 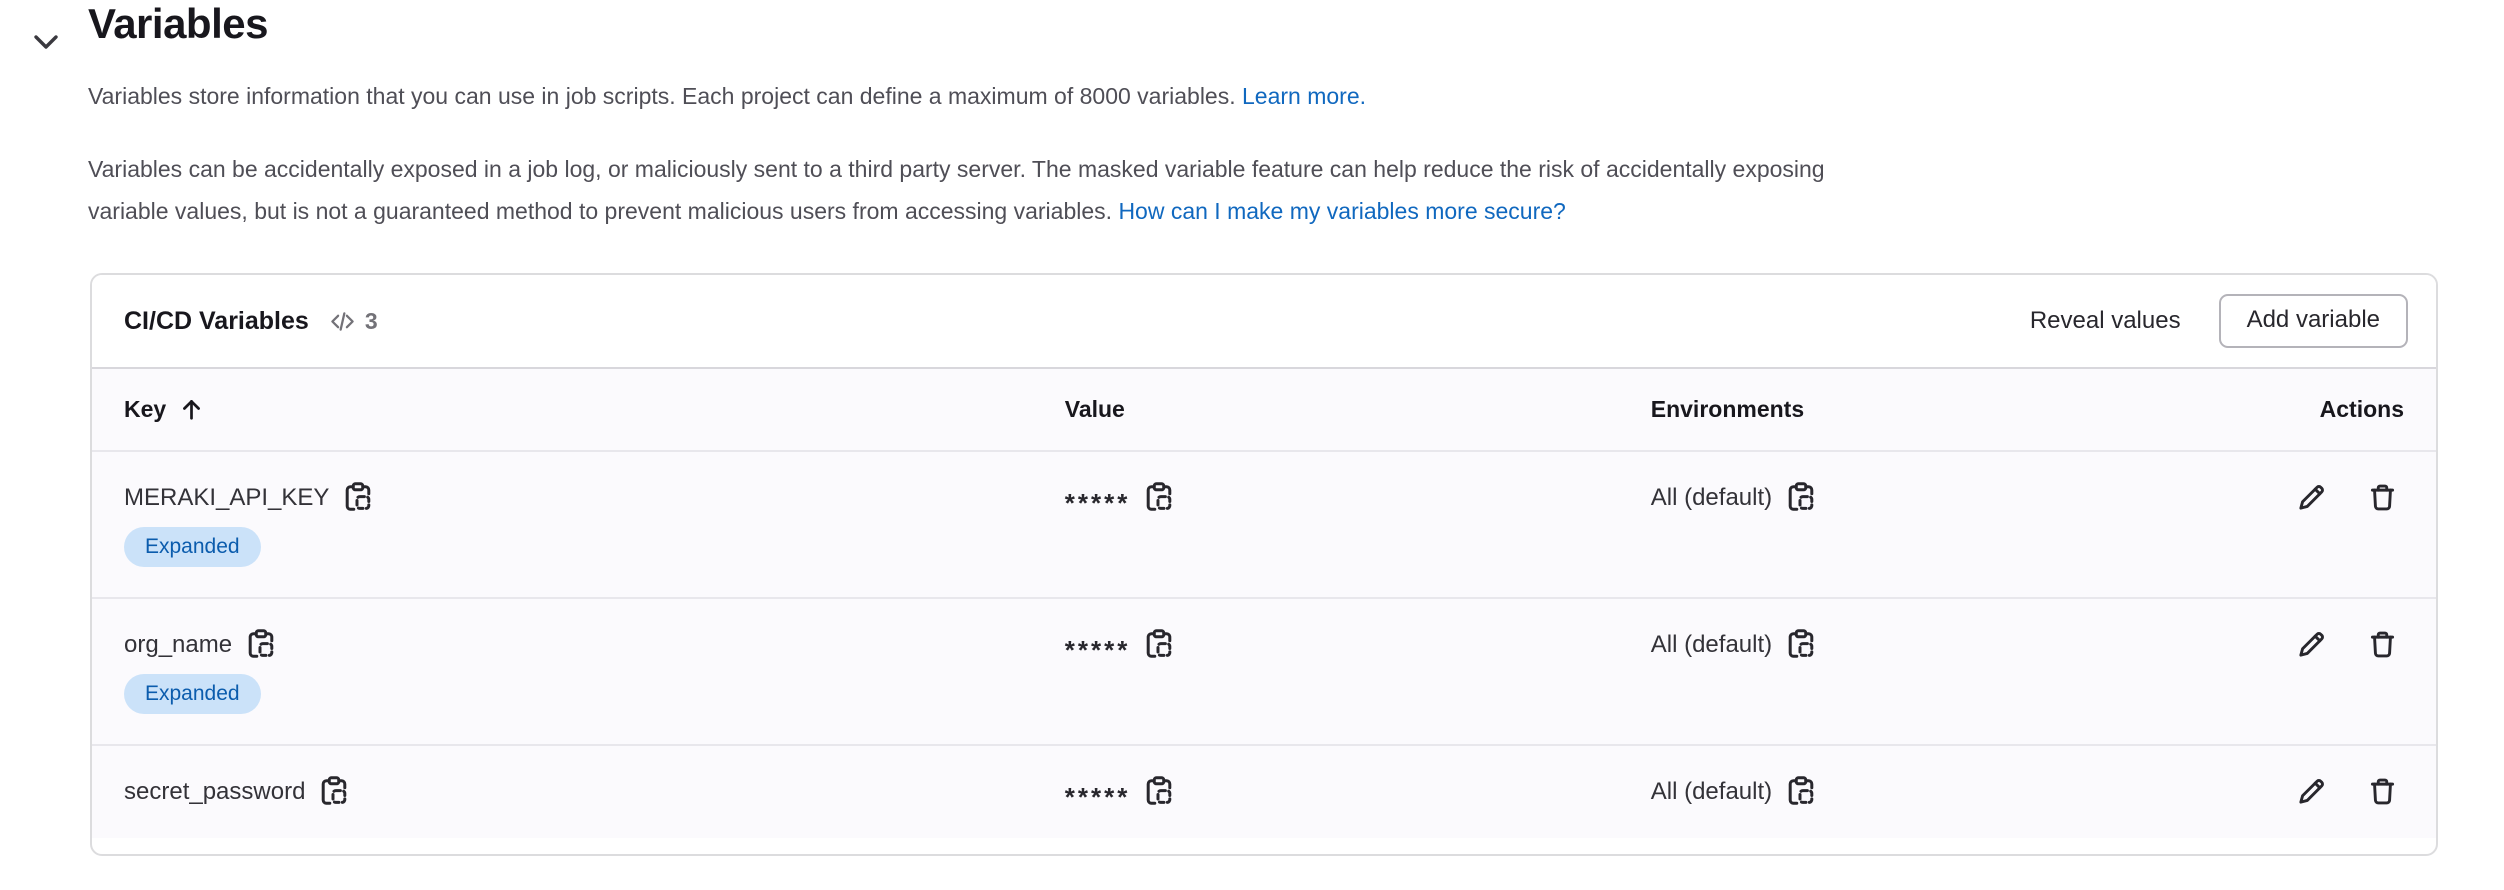 I want to click on learn-more-link: Learn more., so click(x=1304, y=96).